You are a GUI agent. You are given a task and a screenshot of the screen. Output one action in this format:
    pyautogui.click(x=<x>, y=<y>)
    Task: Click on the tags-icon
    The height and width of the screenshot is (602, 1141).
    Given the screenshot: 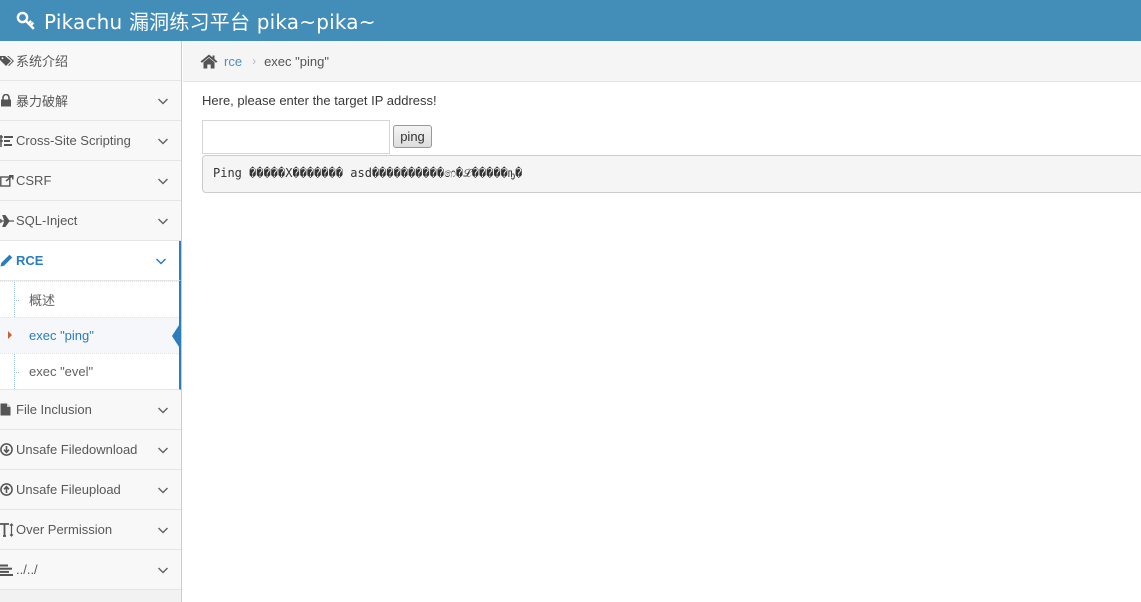 What is the action you would take?
    pyautogui.click(x=7, y=61)
    